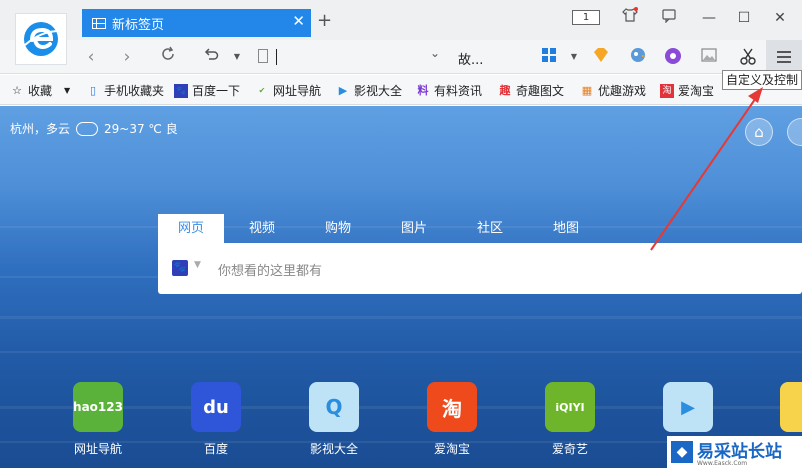 Image resolution: width=802 pixels, height=468 pixels. What do you see at coordinates (569, 449) in the screenshot?
I see `site-label: 爱奇艺` at bounding box center [569, 449].